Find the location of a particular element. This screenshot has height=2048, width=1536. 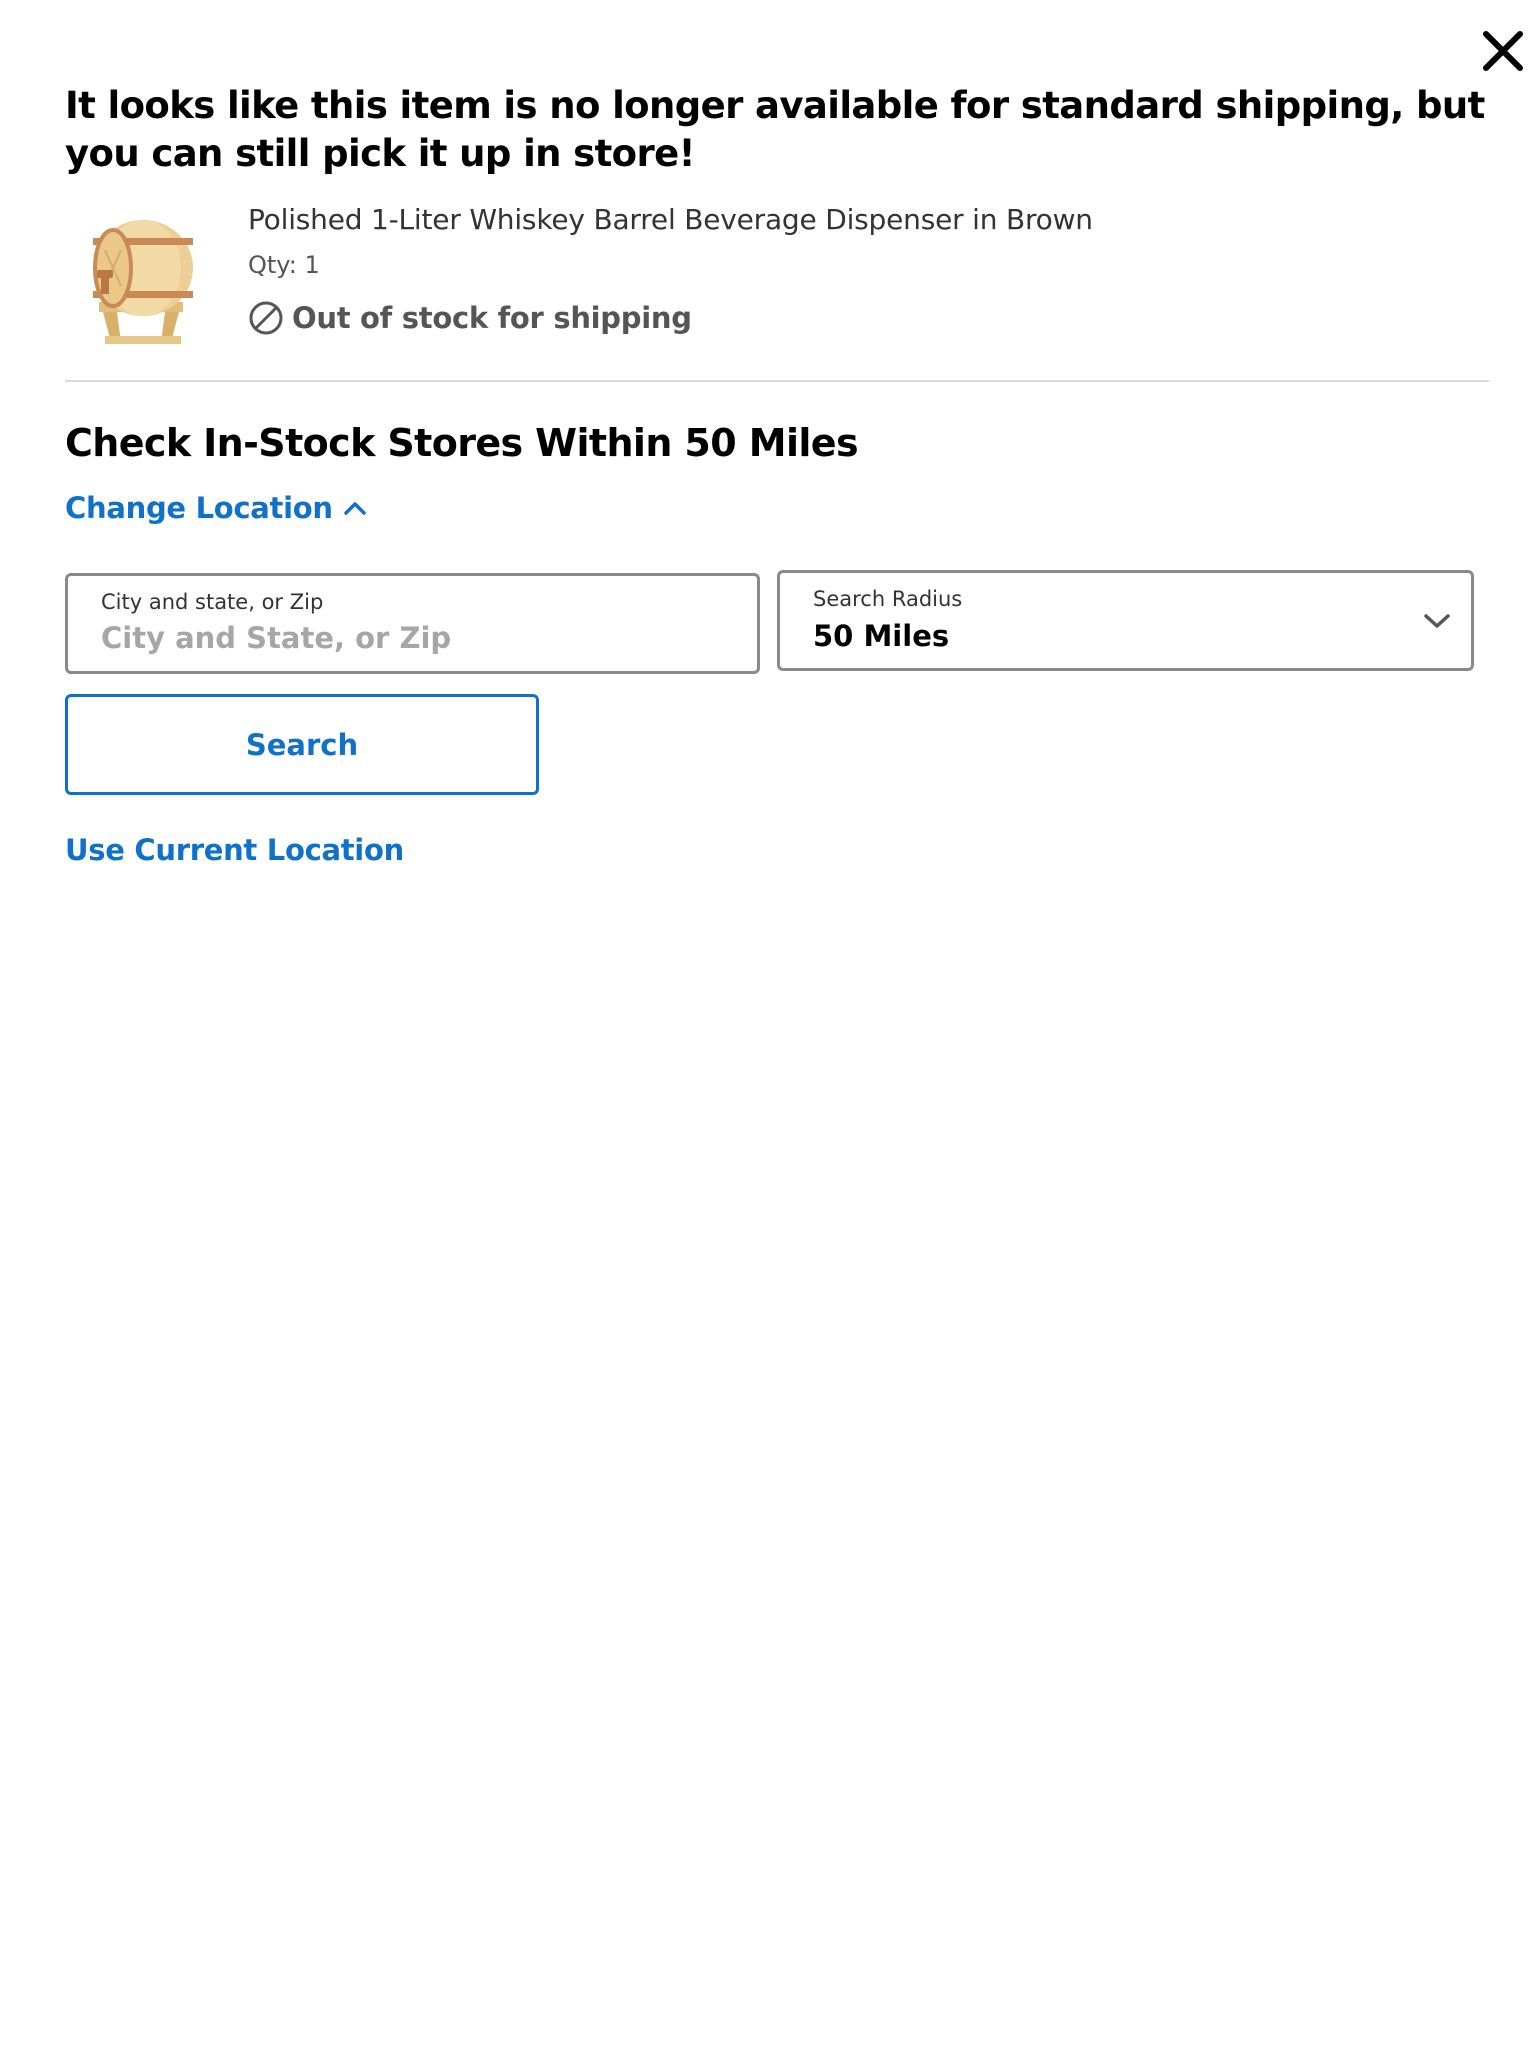

product-quantity: Qty: 1 is located at coordinates (284, 265).